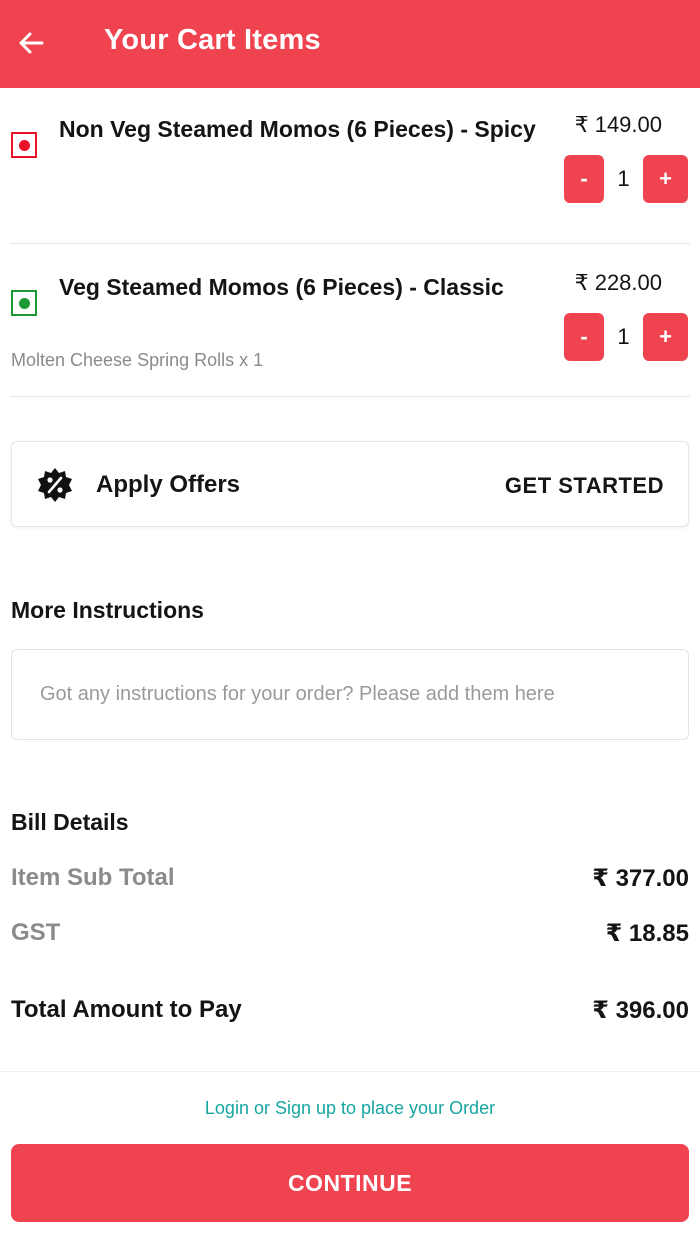 The image size is (700, 1244). I want to click on bill-row-value: ₹ 377.00, so click(640, 878).